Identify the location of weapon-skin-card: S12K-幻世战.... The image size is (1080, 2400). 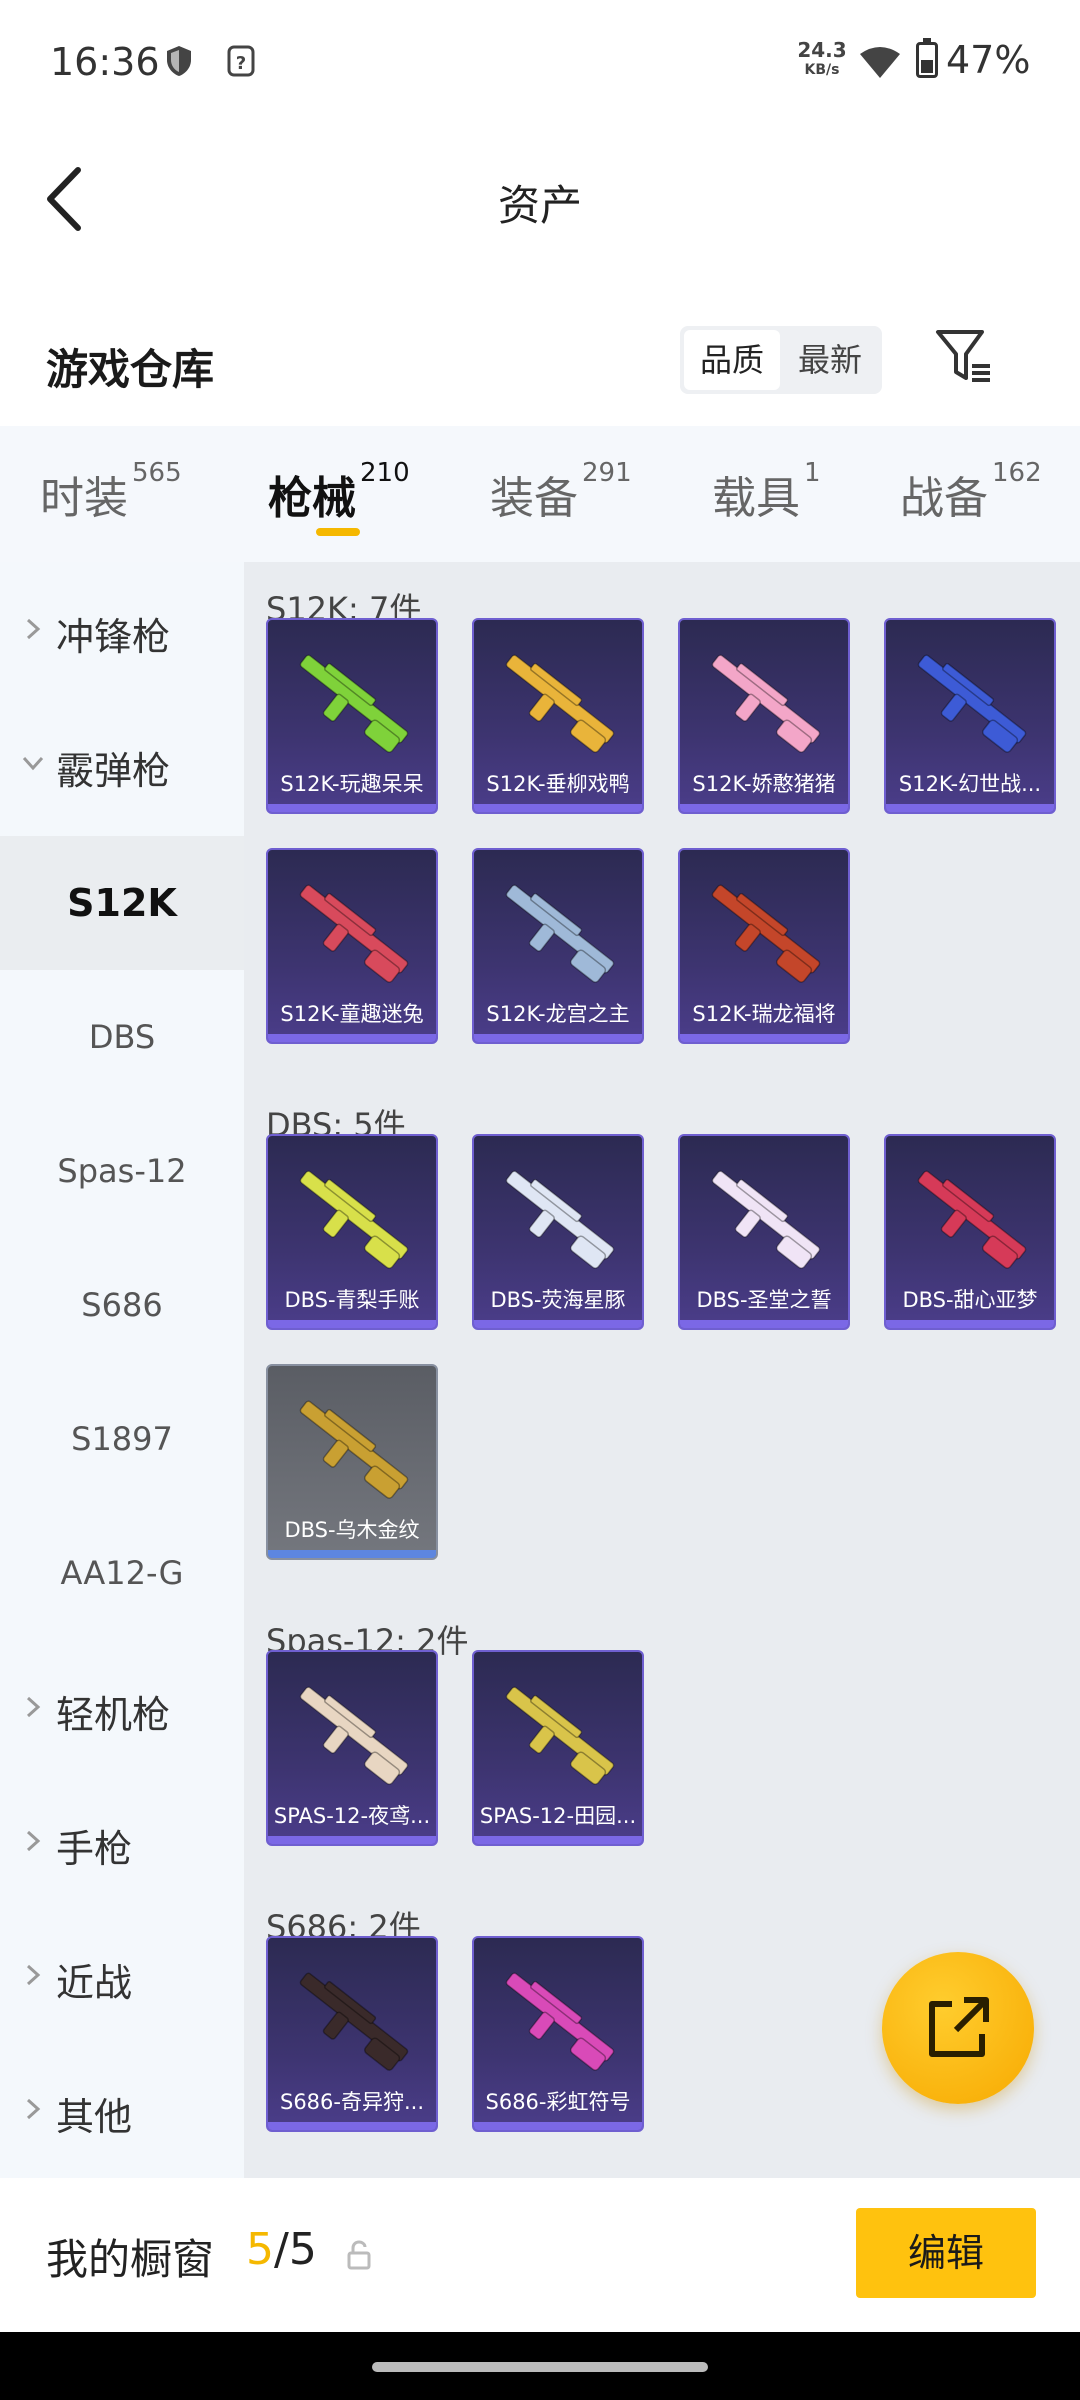
(970, 716).